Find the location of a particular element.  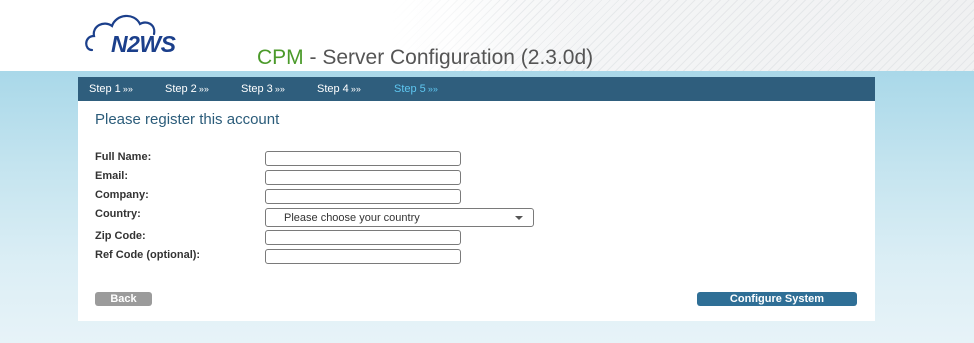

chevron-down-icon is located at coordinates (519, 218).